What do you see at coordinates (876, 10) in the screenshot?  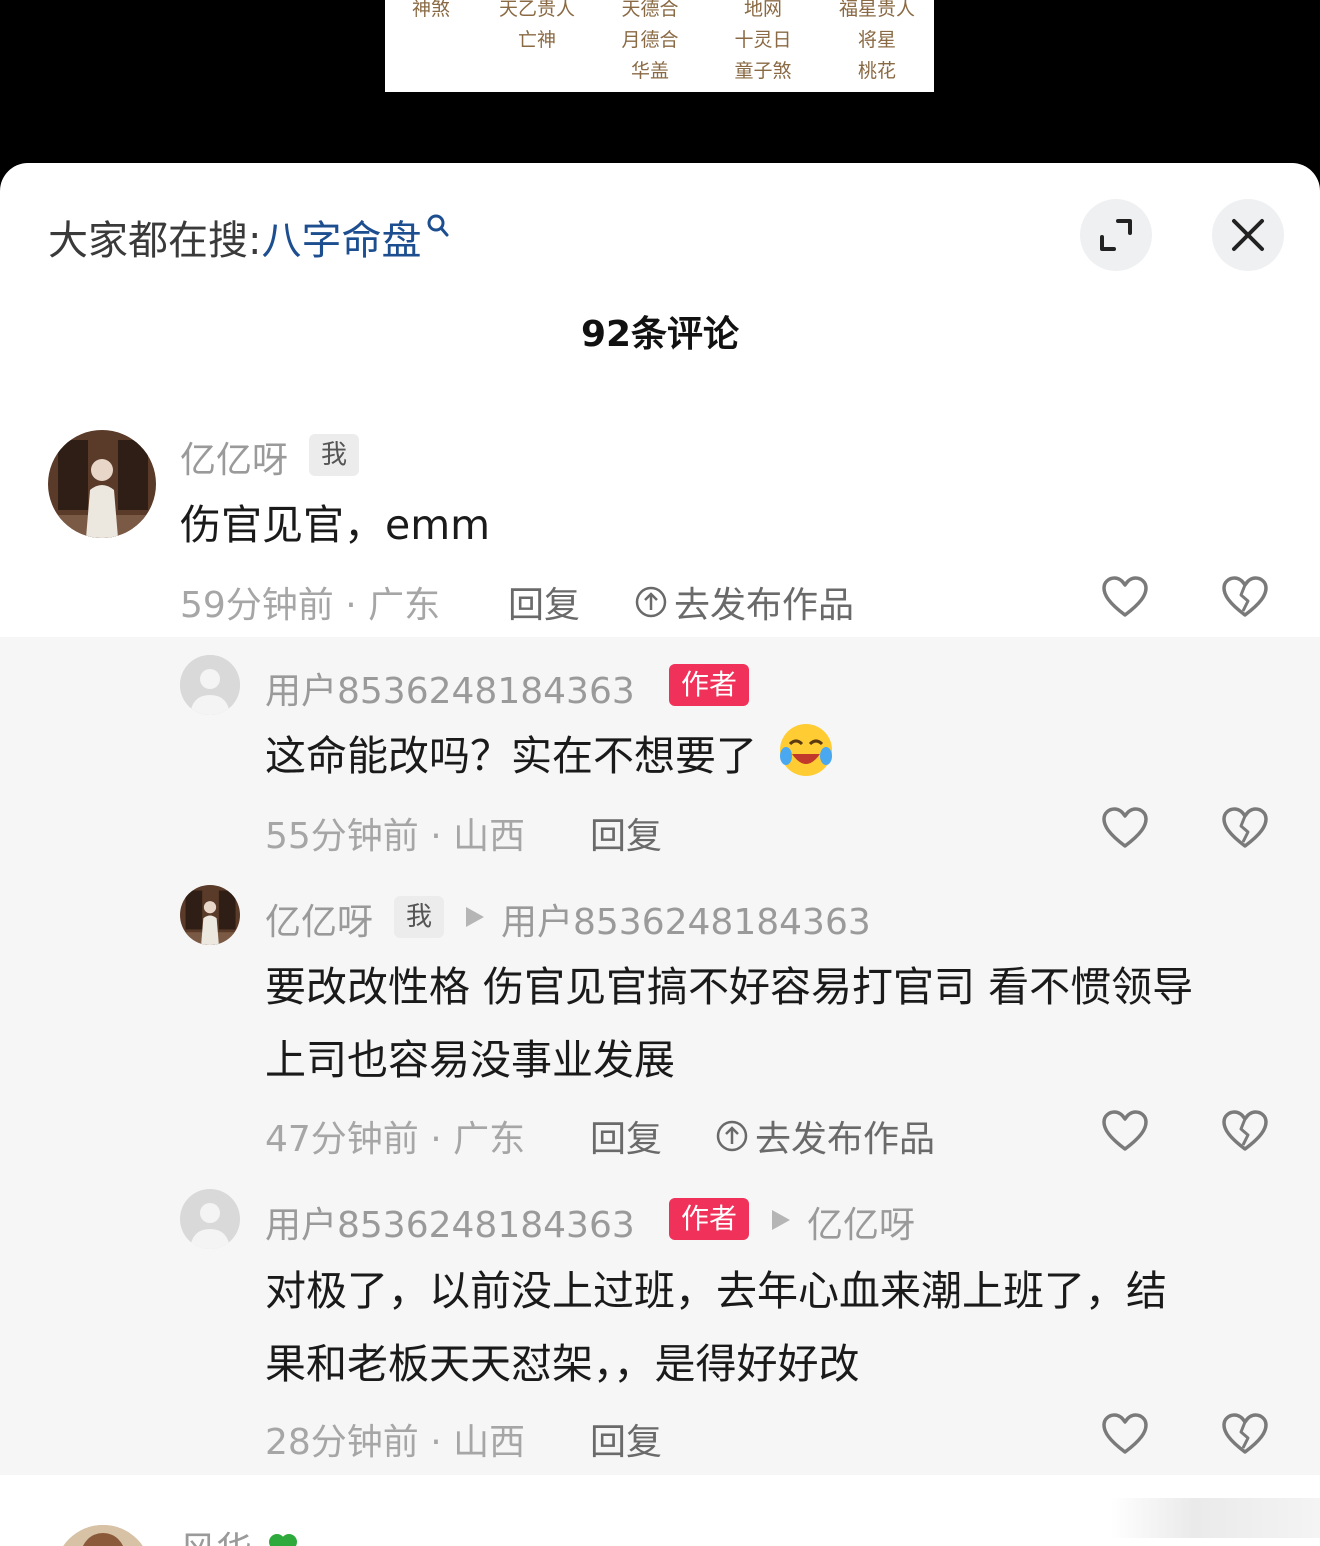 I see `chart-cell: 福星贵人` at bounding box center [876, 10].